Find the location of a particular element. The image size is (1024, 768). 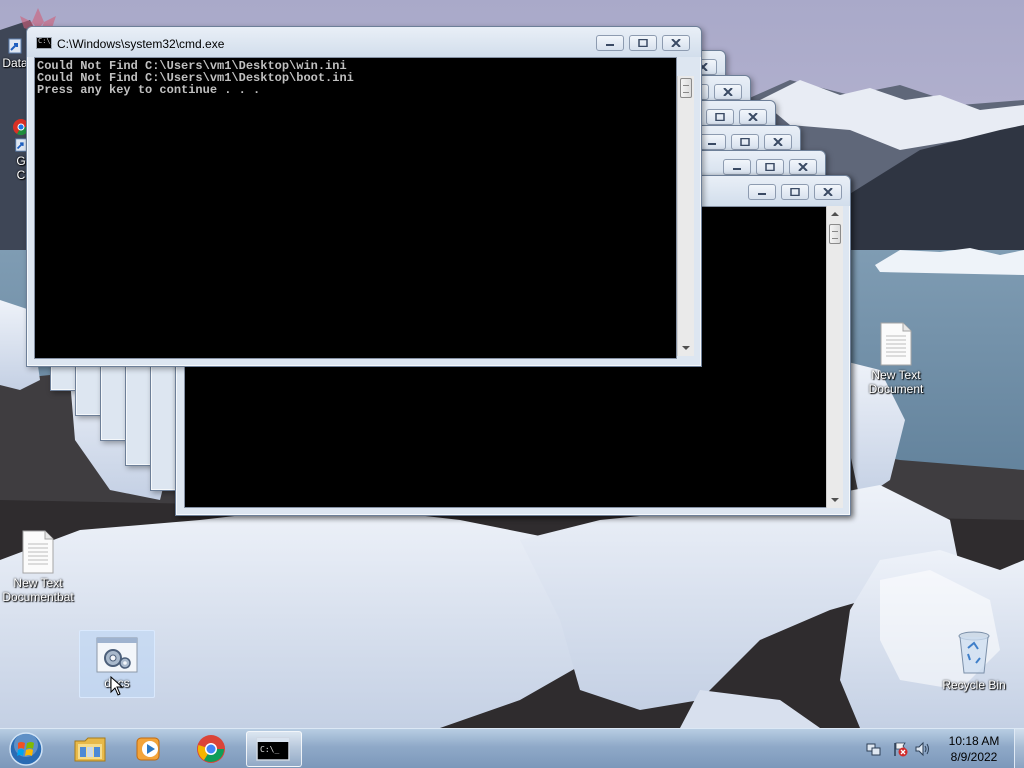

windows-logo-icon is located at coordinates (26, 749).